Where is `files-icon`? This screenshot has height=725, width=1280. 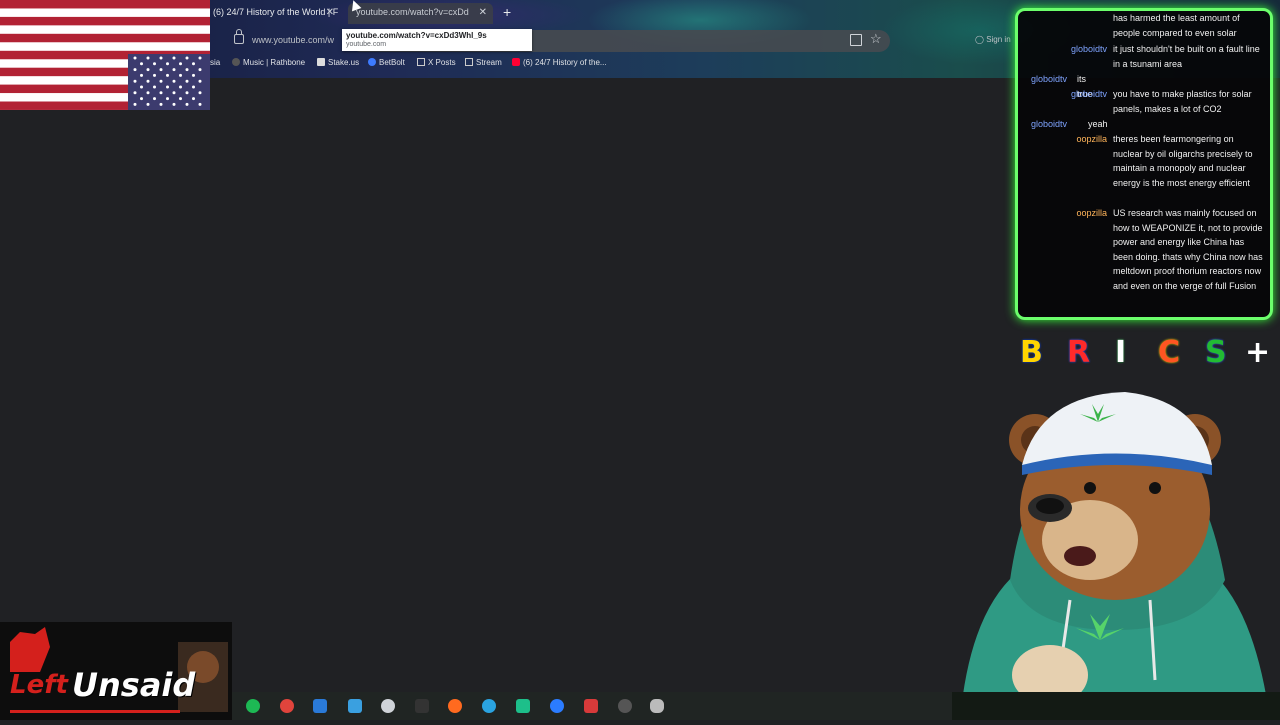
files-icon is located at coordinates (320, 706).